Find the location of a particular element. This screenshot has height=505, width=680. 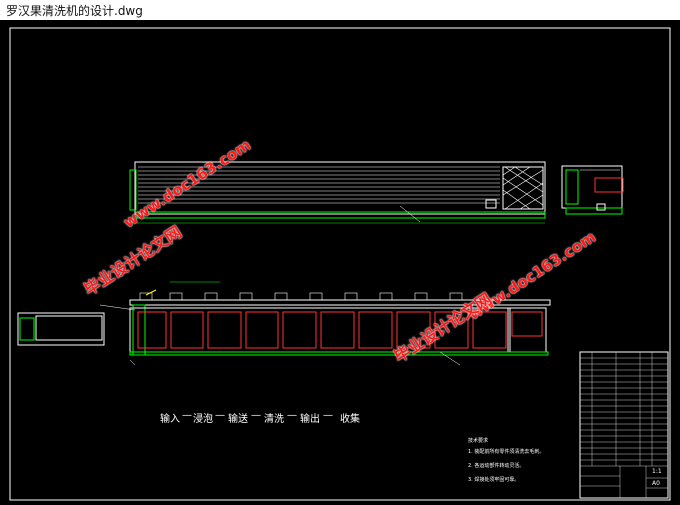

flow-step-output: 输出 is located at coordinates (310, 419).